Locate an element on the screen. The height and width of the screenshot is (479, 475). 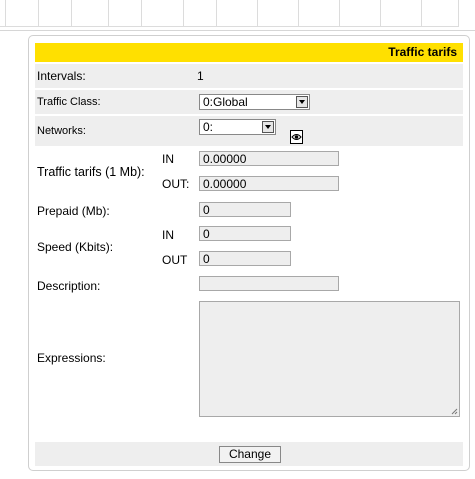
speed-label: Speed (Kbits): is located at coordinates (75, 247).